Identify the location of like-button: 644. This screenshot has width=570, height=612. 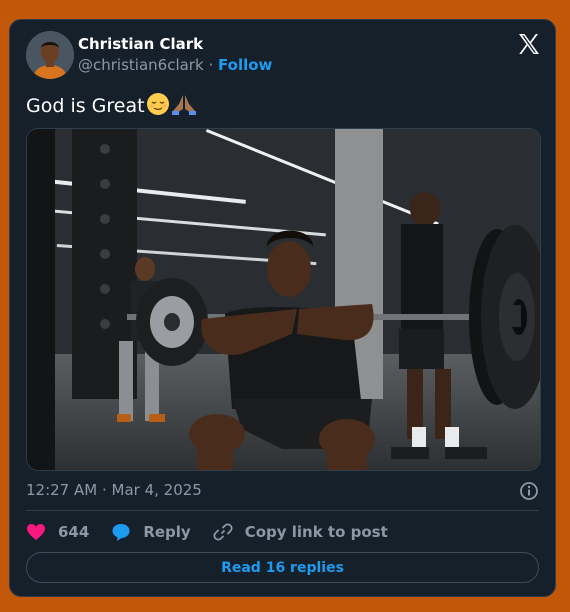
(57, 532).